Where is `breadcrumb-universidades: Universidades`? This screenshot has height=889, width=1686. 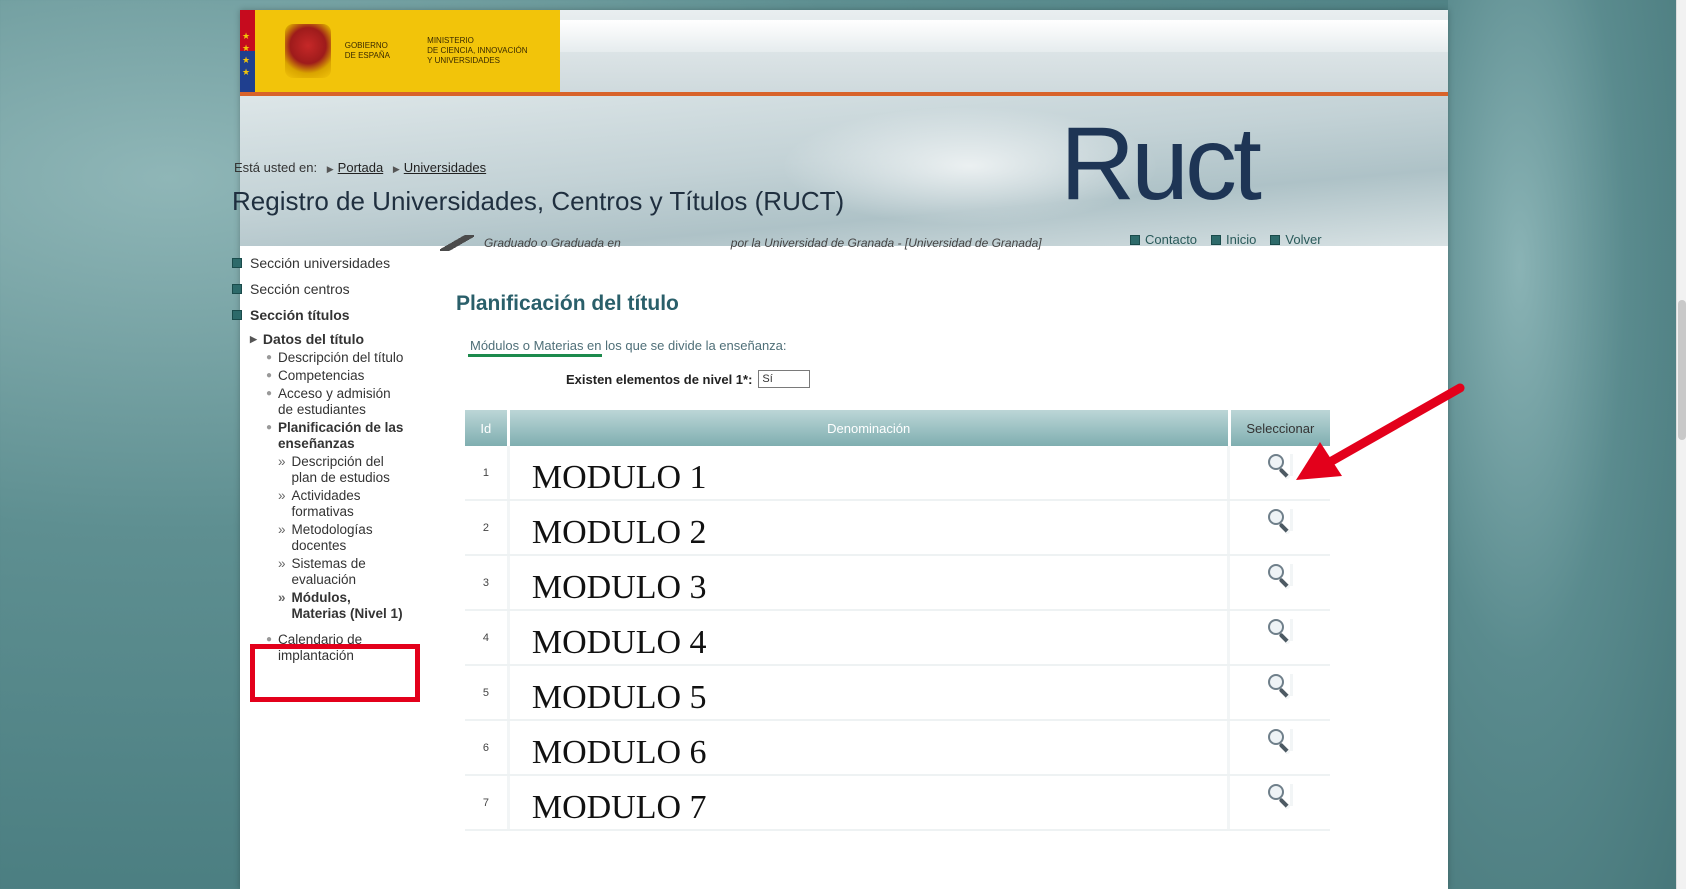 breadcrumb-universidades: Universidades is located at coordinates (445, 167).